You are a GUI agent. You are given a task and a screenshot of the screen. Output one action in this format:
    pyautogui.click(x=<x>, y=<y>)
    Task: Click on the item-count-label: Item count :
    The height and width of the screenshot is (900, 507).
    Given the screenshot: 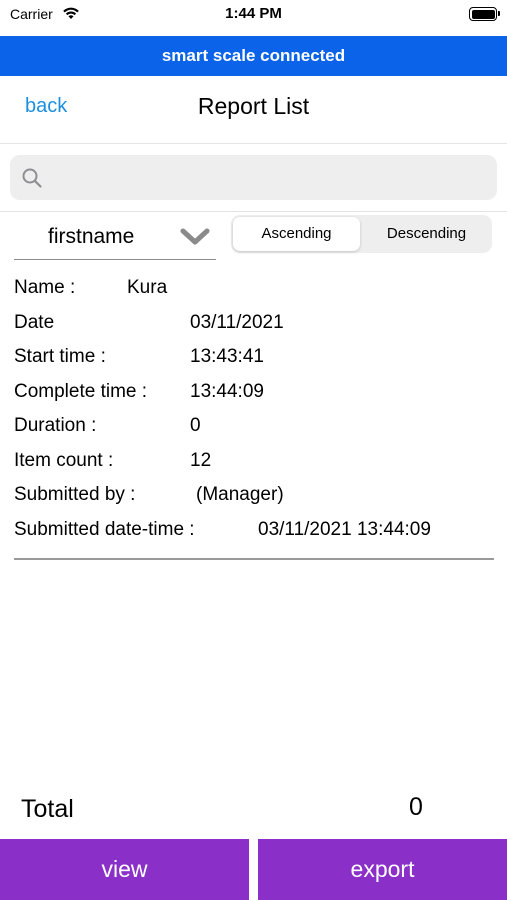 What is the action you would take?
    pyautogui.click(x=64, y=460)
    